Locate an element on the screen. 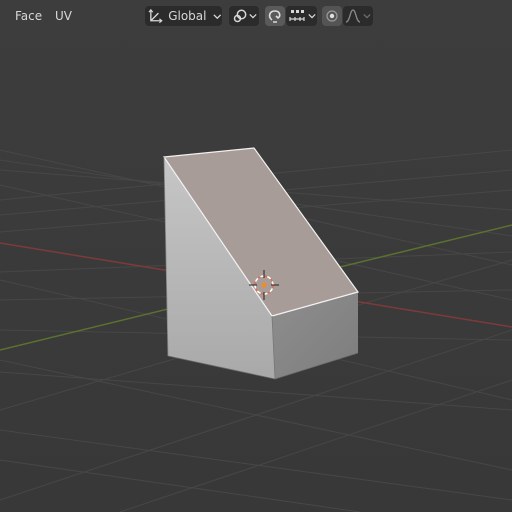  proportional-dot-icon is located at coordinates (332, 16).